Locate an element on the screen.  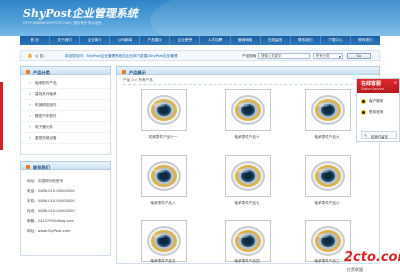
search-button: Go is located at coordinates (359, 56).